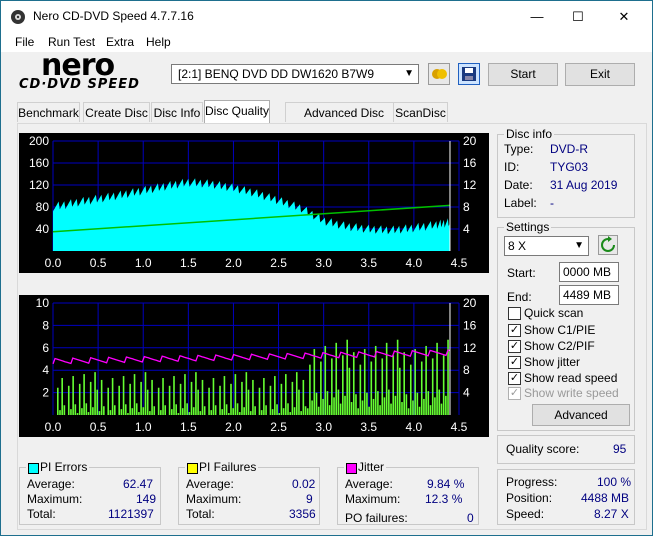 The height and width of the screenshot is (536, 653). What do you see at coordinates (559, 346) in the screenshot?
I see `show-c2-label: Show C2/PIF` at bounding box center [559, 346].